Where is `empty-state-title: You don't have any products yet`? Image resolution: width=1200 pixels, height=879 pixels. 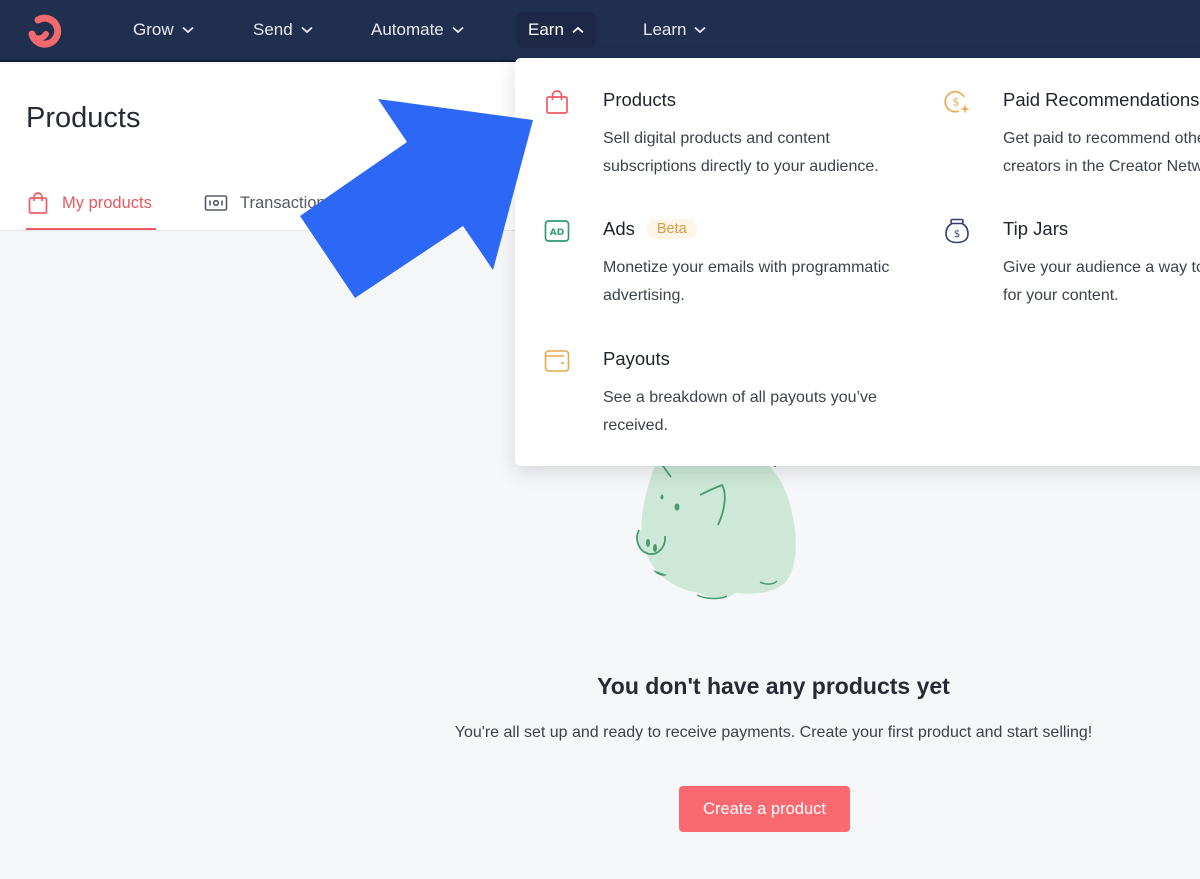 empty-state-title: You don't have any products yet is located at coordinates (773, 686).